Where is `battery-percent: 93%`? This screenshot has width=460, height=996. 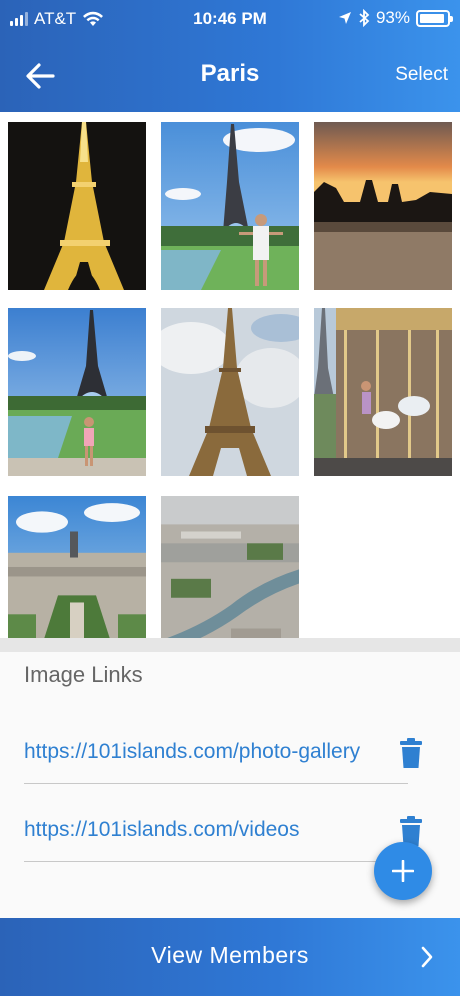 battery-percent: 93% is located at coordinates (392, 17).